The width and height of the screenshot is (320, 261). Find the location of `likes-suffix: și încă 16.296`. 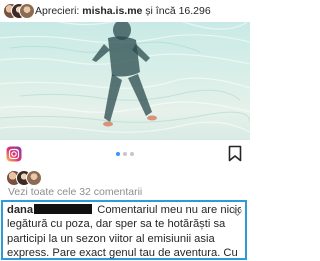

likes-suffix: și încă 16.296 is located at coordinates (176, 11).